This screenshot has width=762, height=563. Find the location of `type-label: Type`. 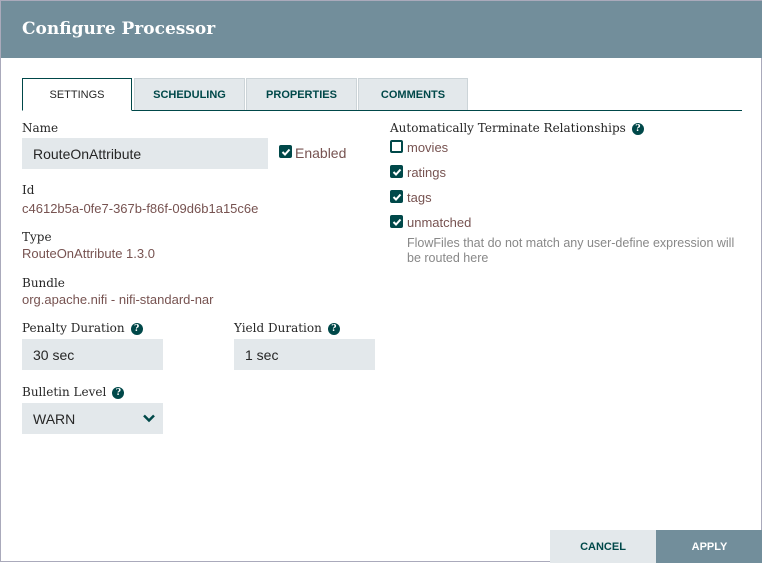

type-label: Type is located at coordinates (37, 237).